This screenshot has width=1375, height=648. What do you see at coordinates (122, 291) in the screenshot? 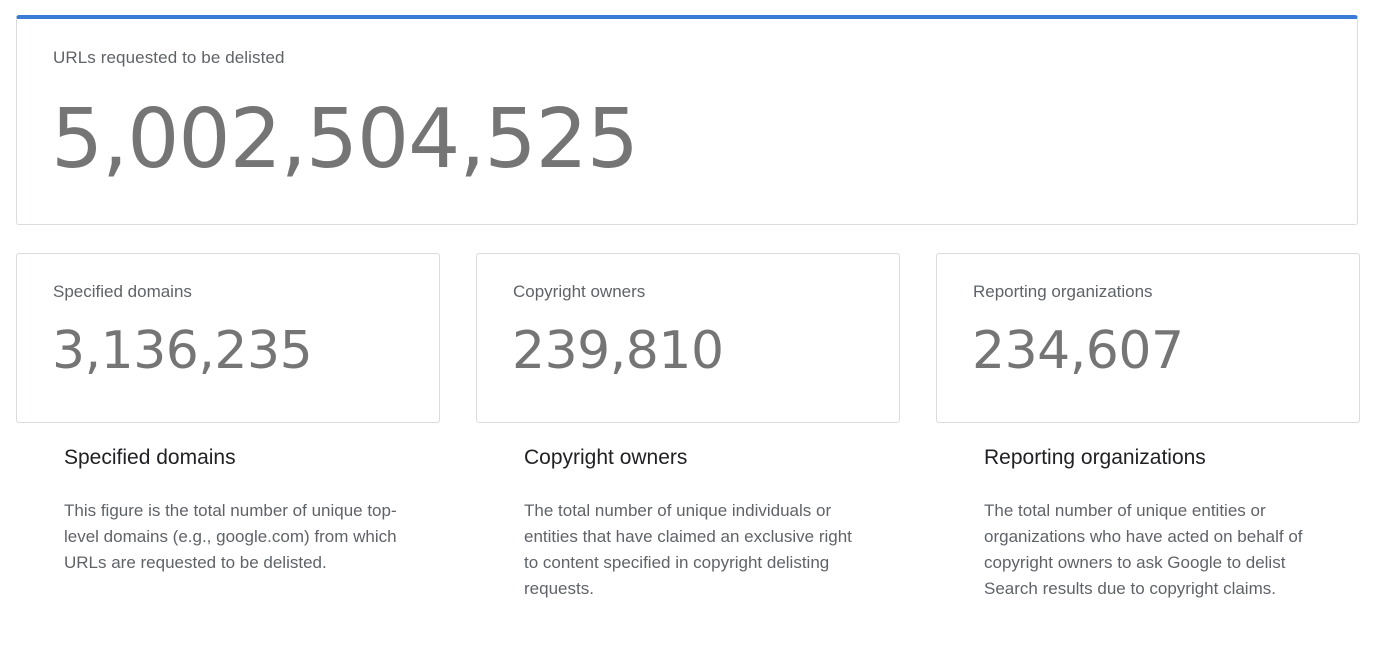
I see `specified-domains-label: Specified domains` at bounding box center [122, 291].